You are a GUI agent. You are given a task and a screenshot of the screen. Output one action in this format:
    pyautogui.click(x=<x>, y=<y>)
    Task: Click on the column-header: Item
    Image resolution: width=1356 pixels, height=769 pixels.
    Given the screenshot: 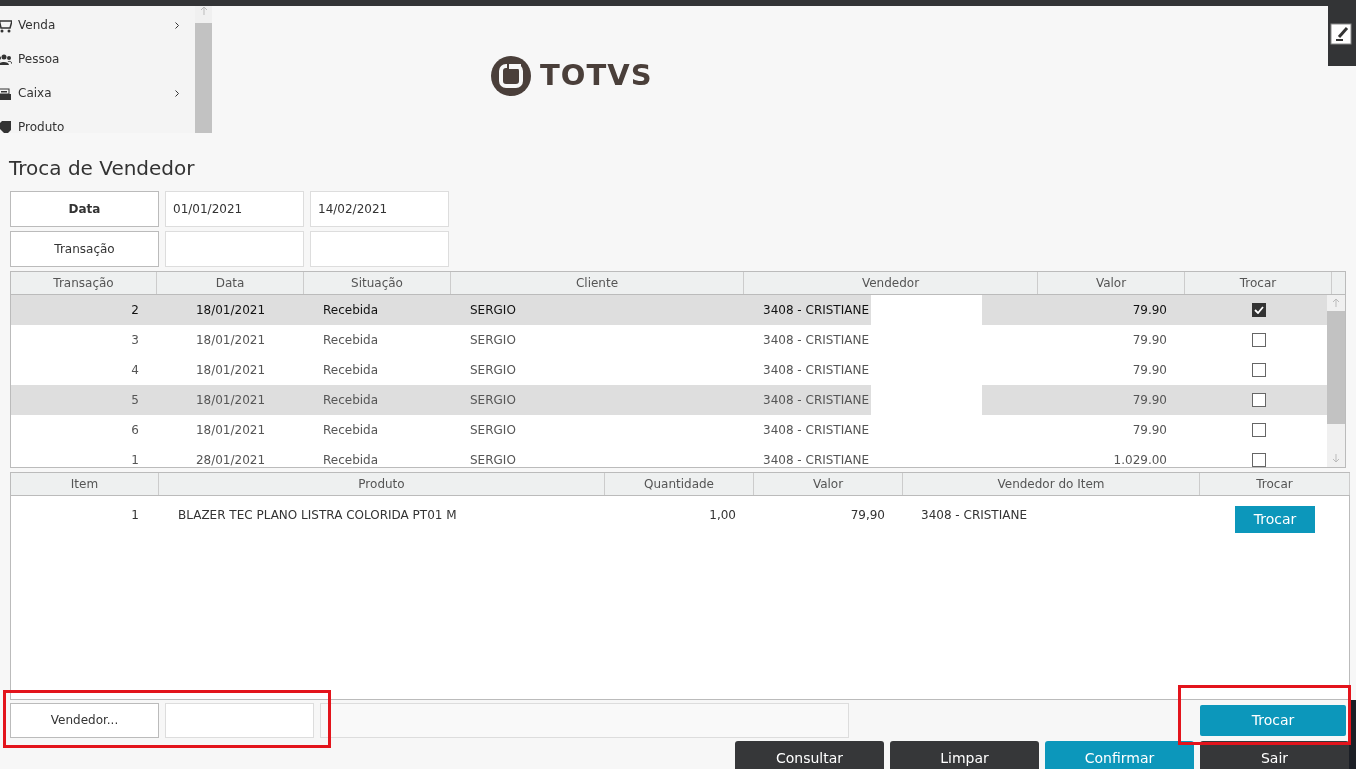 What is the action you would take?
    pyautogui.click(x=85, y=484)
    